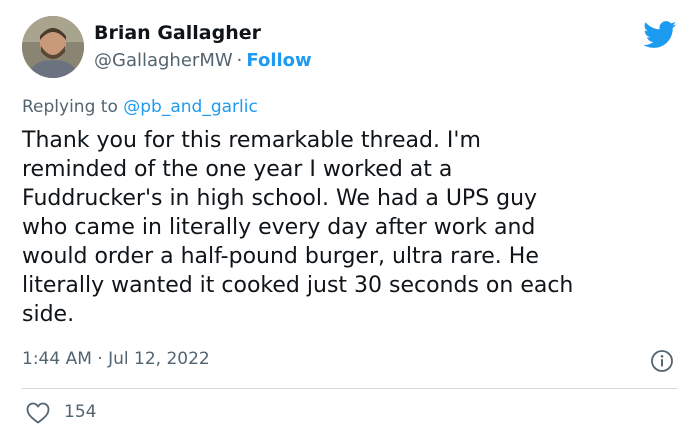  What do you see at coordinates (116, 359) in the screenshot?
I see `tweet-timestamp: 1:44 AM · Jul 12, 2022` at bounding box center [116, 359].